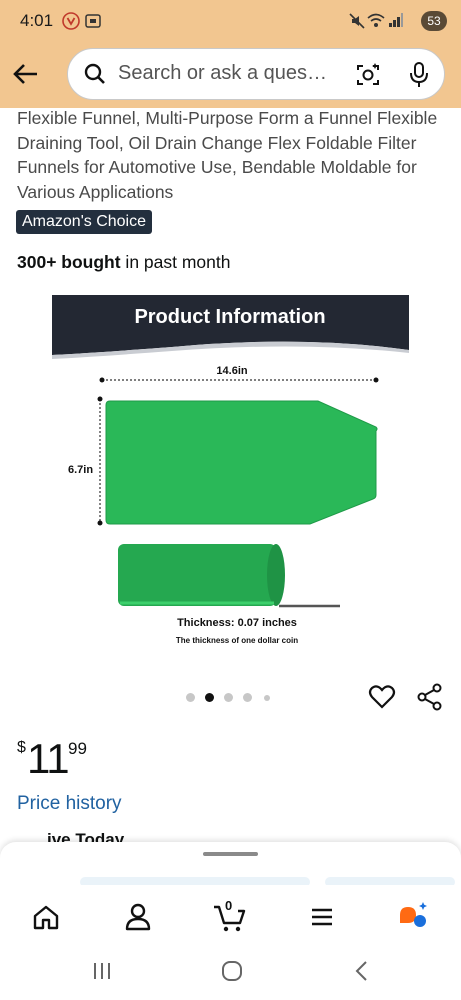 This screenshot has width=461, height=1000. What do you see at coordinates (37, 20) in the screenshot?
I see `status-time: 4:01` at bounding box center [37, 20].